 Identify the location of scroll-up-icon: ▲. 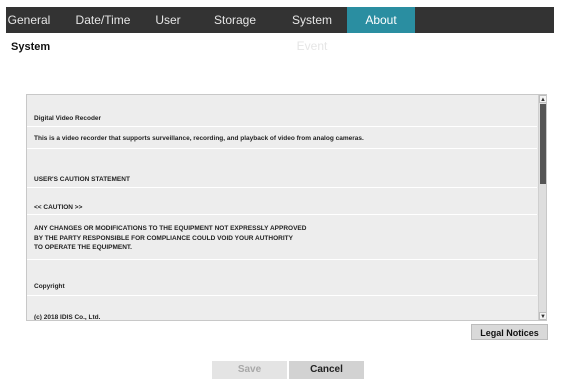
(542, 99).